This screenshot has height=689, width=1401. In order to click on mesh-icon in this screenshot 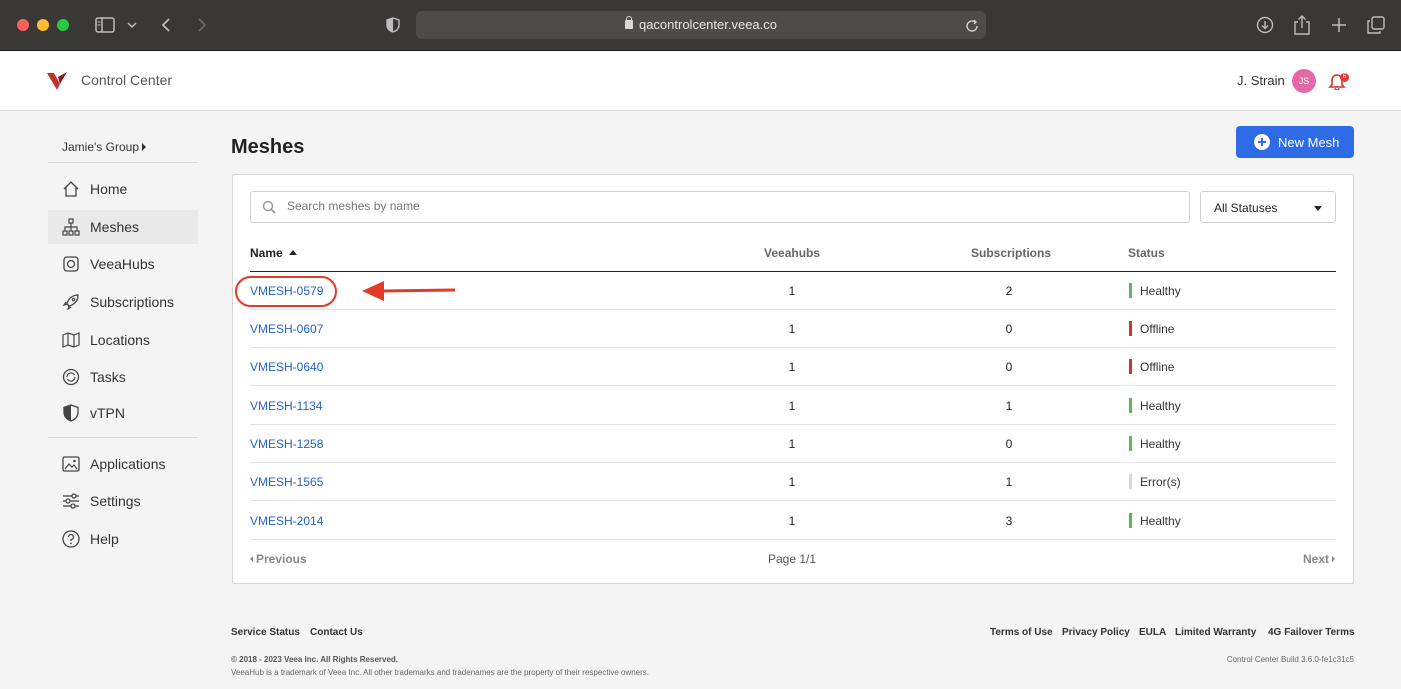, I will do `click(71, 227)`.